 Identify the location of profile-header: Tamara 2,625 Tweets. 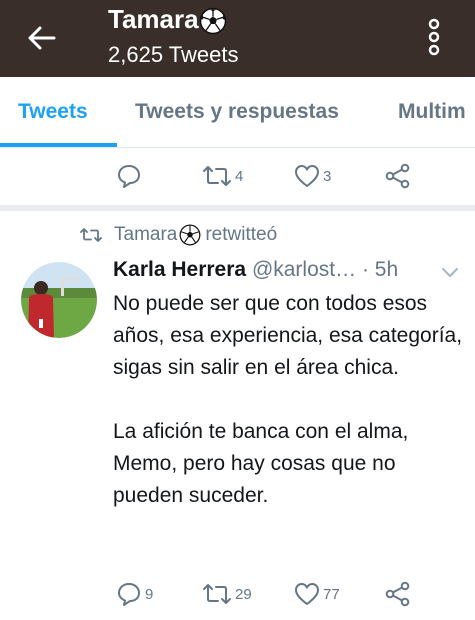
(237, 38).